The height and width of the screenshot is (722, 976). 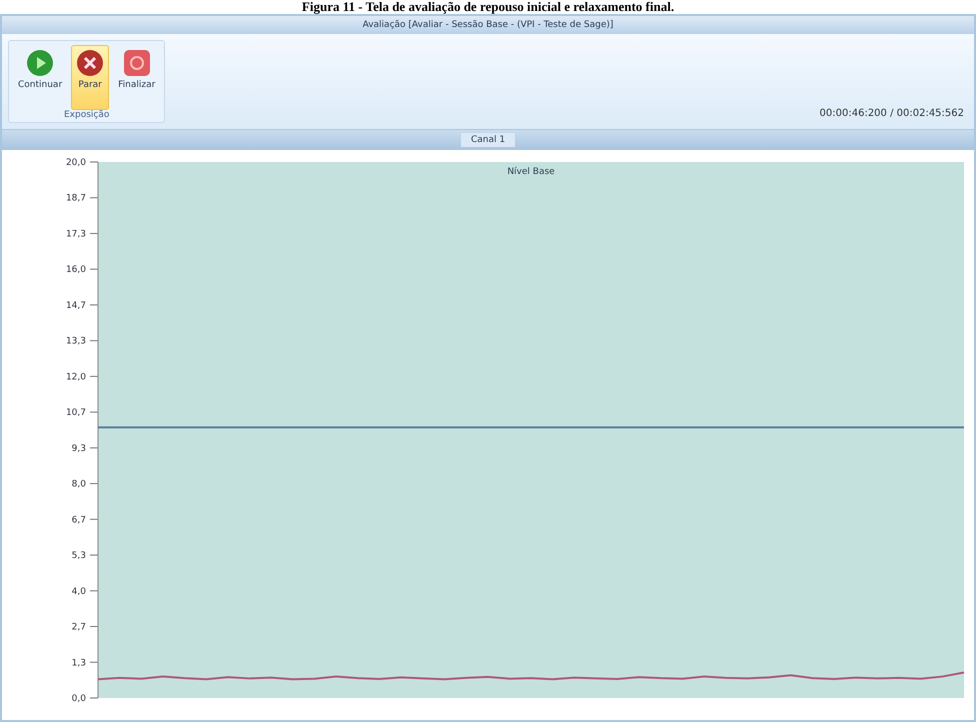 What do you see at coordinates (79, 520) in the screenshot?
I see `y-tick-label: 6,7` at bounding box center [79, 520].